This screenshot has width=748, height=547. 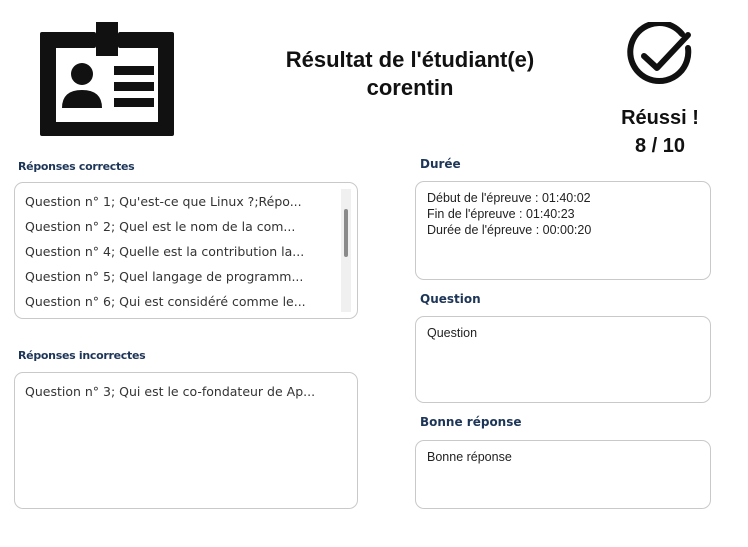 What do you see at coordinates (410, 59) in the screenshot?
I see `page-title: Résultat de l'étudiant(e)` at bounding box center [410, 59].